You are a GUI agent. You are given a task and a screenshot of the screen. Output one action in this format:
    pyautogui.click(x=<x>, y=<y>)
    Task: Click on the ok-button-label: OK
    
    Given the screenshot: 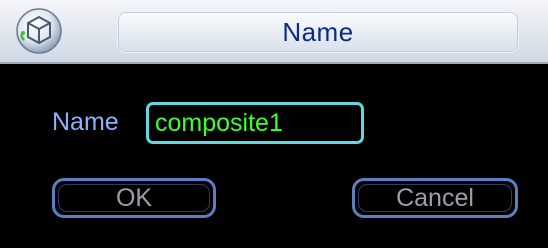 What is the action you would take?
    pyautogui.click(x=134, y=197)
    